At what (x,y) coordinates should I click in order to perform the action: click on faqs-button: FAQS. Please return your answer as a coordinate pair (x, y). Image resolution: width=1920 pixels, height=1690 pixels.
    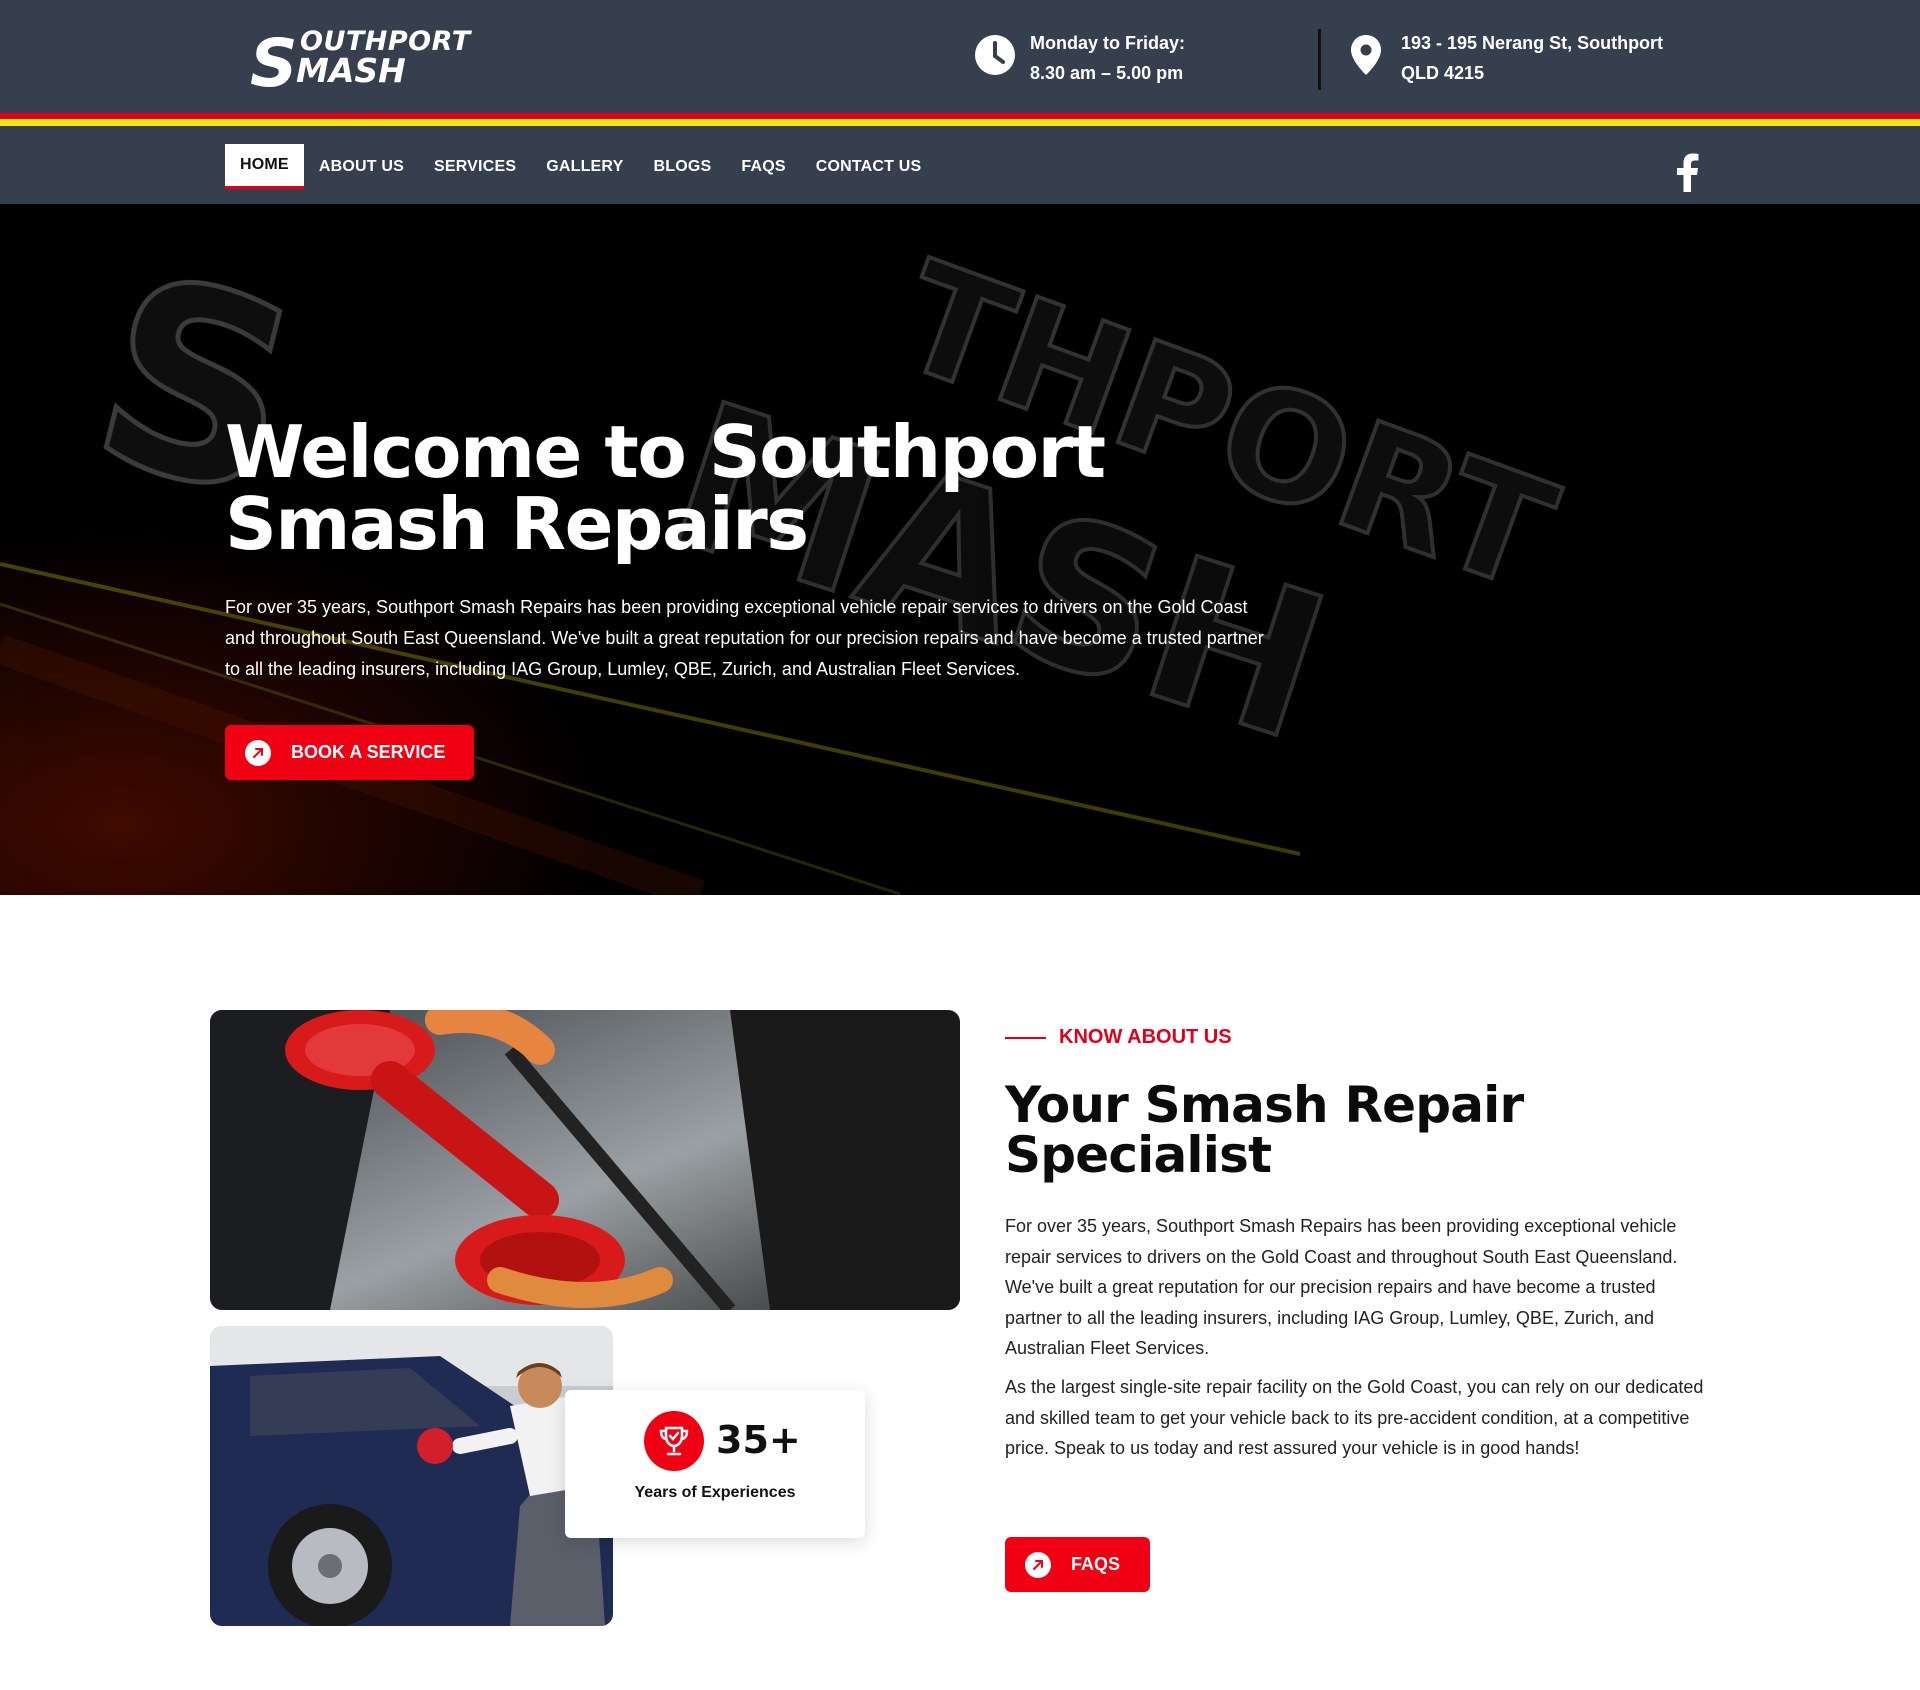
    Looking at the image, I should click on (1077, 1564).